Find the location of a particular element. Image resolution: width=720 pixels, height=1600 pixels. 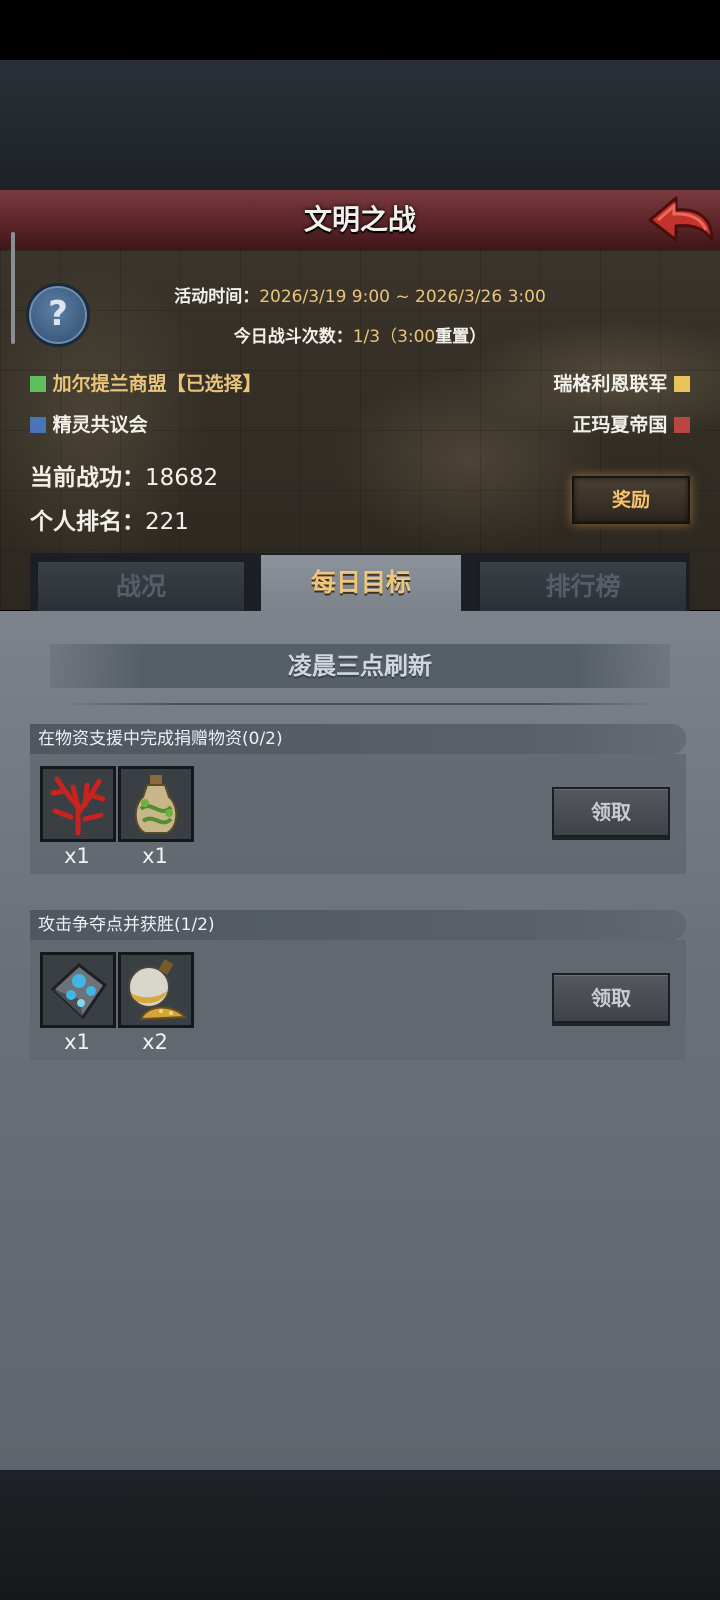

faction-name: 精灵共议会 is located at coordinates (100, 425).